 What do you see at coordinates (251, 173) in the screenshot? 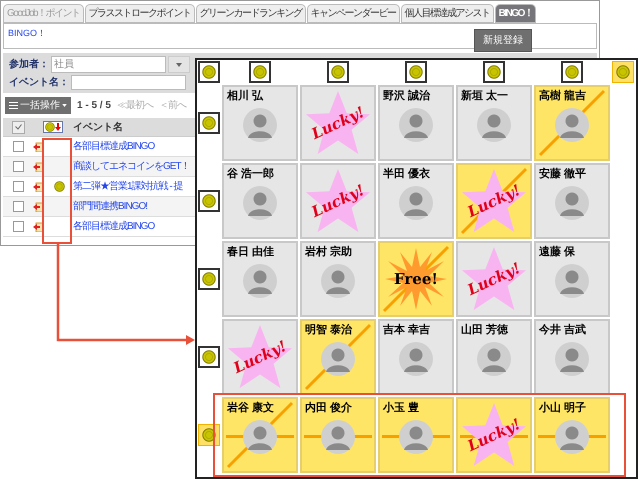
I see `person-name: 谷 浩一郎` at bounding box center [251, 173].